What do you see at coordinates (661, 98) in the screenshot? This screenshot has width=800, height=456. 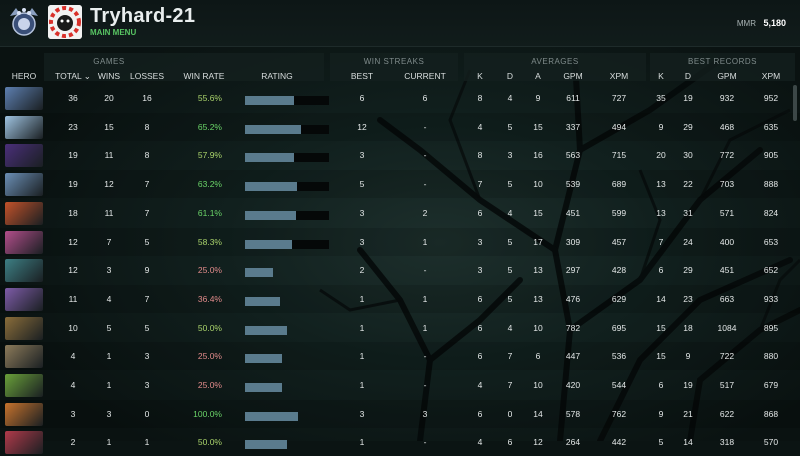 I see `row-best-kills: 35` at bounding box center [661, 98].